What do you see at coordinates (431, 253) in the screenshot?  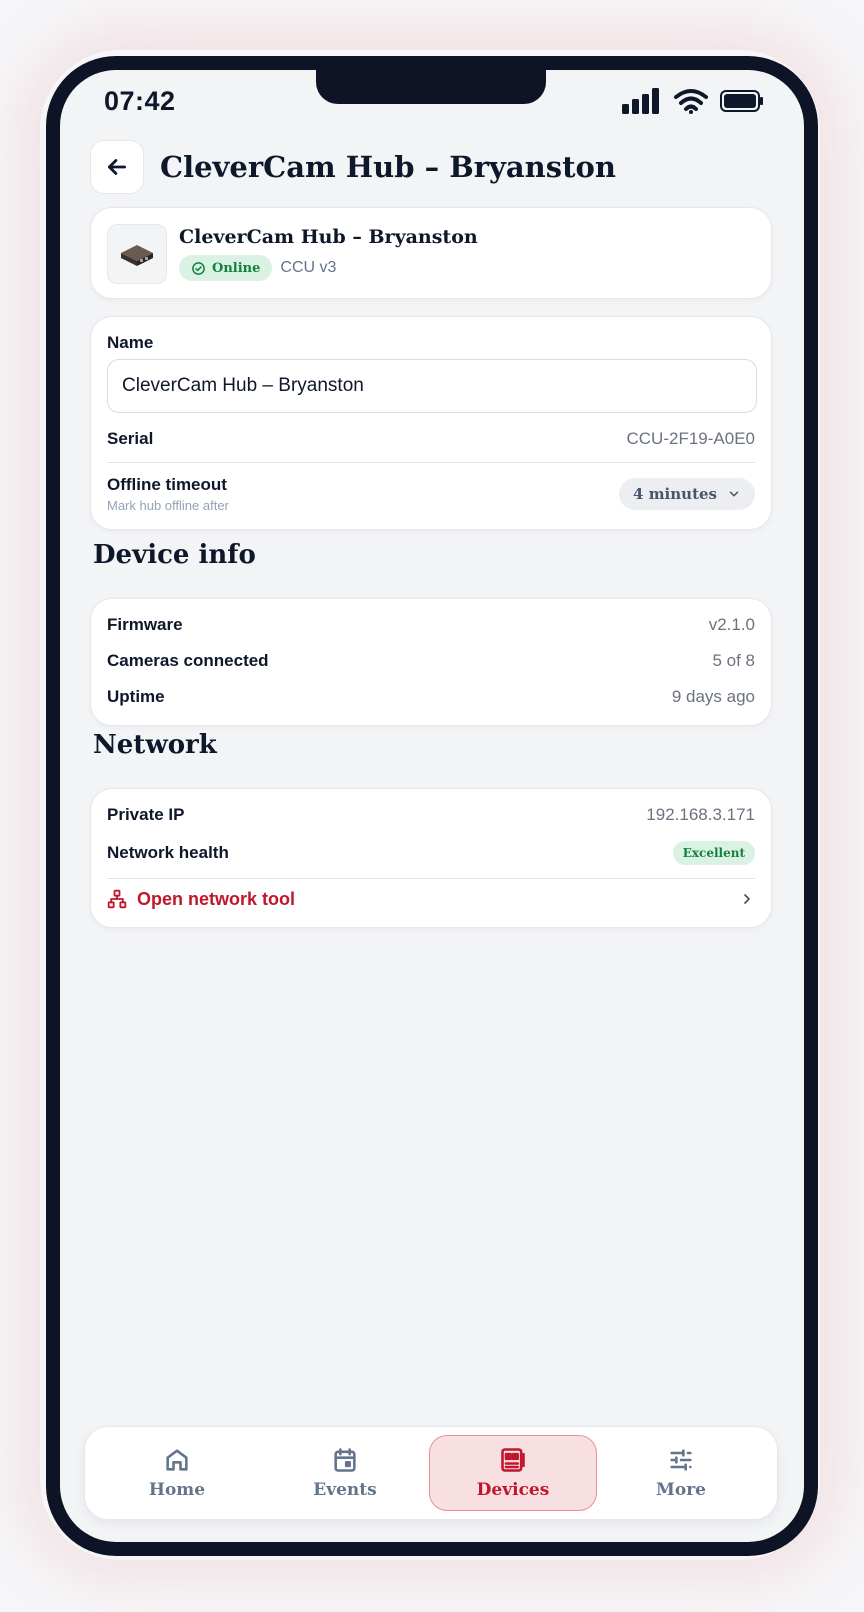 I see `device-summary-card: CleverCam Hub – Bryanston Online CCU v3` at bounding box center [431, 253].